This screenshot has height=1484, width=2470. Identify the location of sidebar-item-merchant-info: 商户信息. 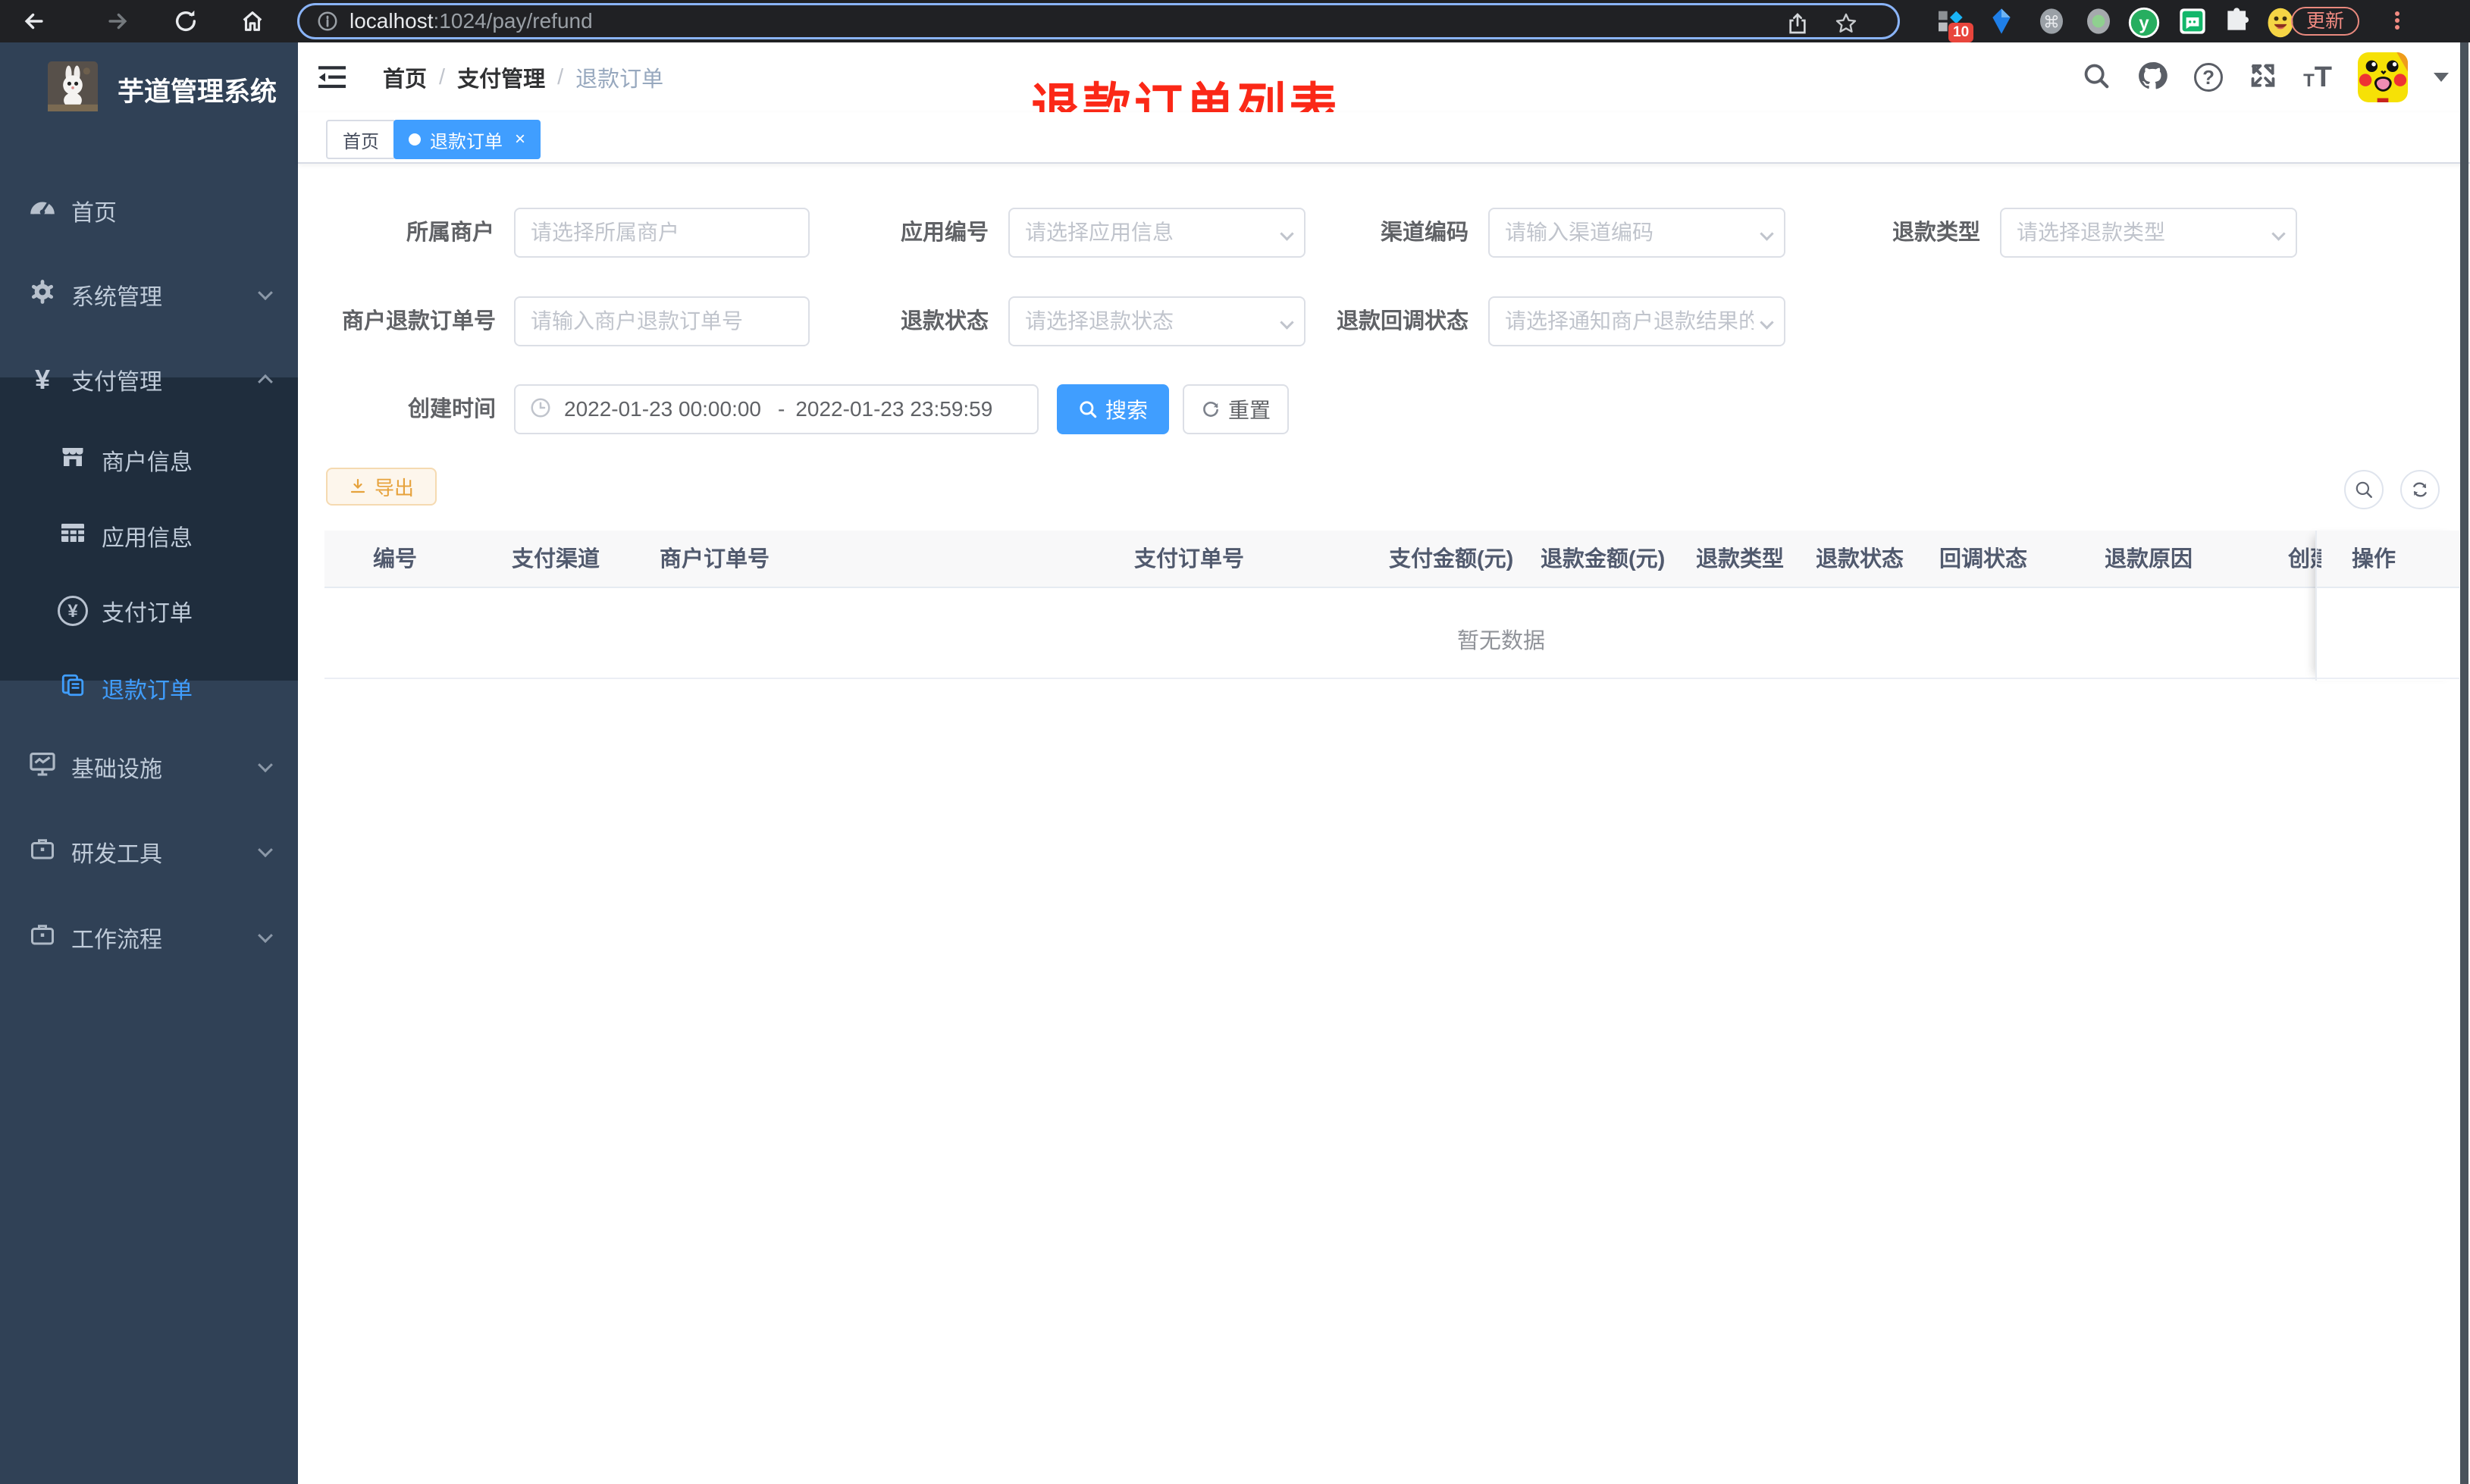
(149, 460).